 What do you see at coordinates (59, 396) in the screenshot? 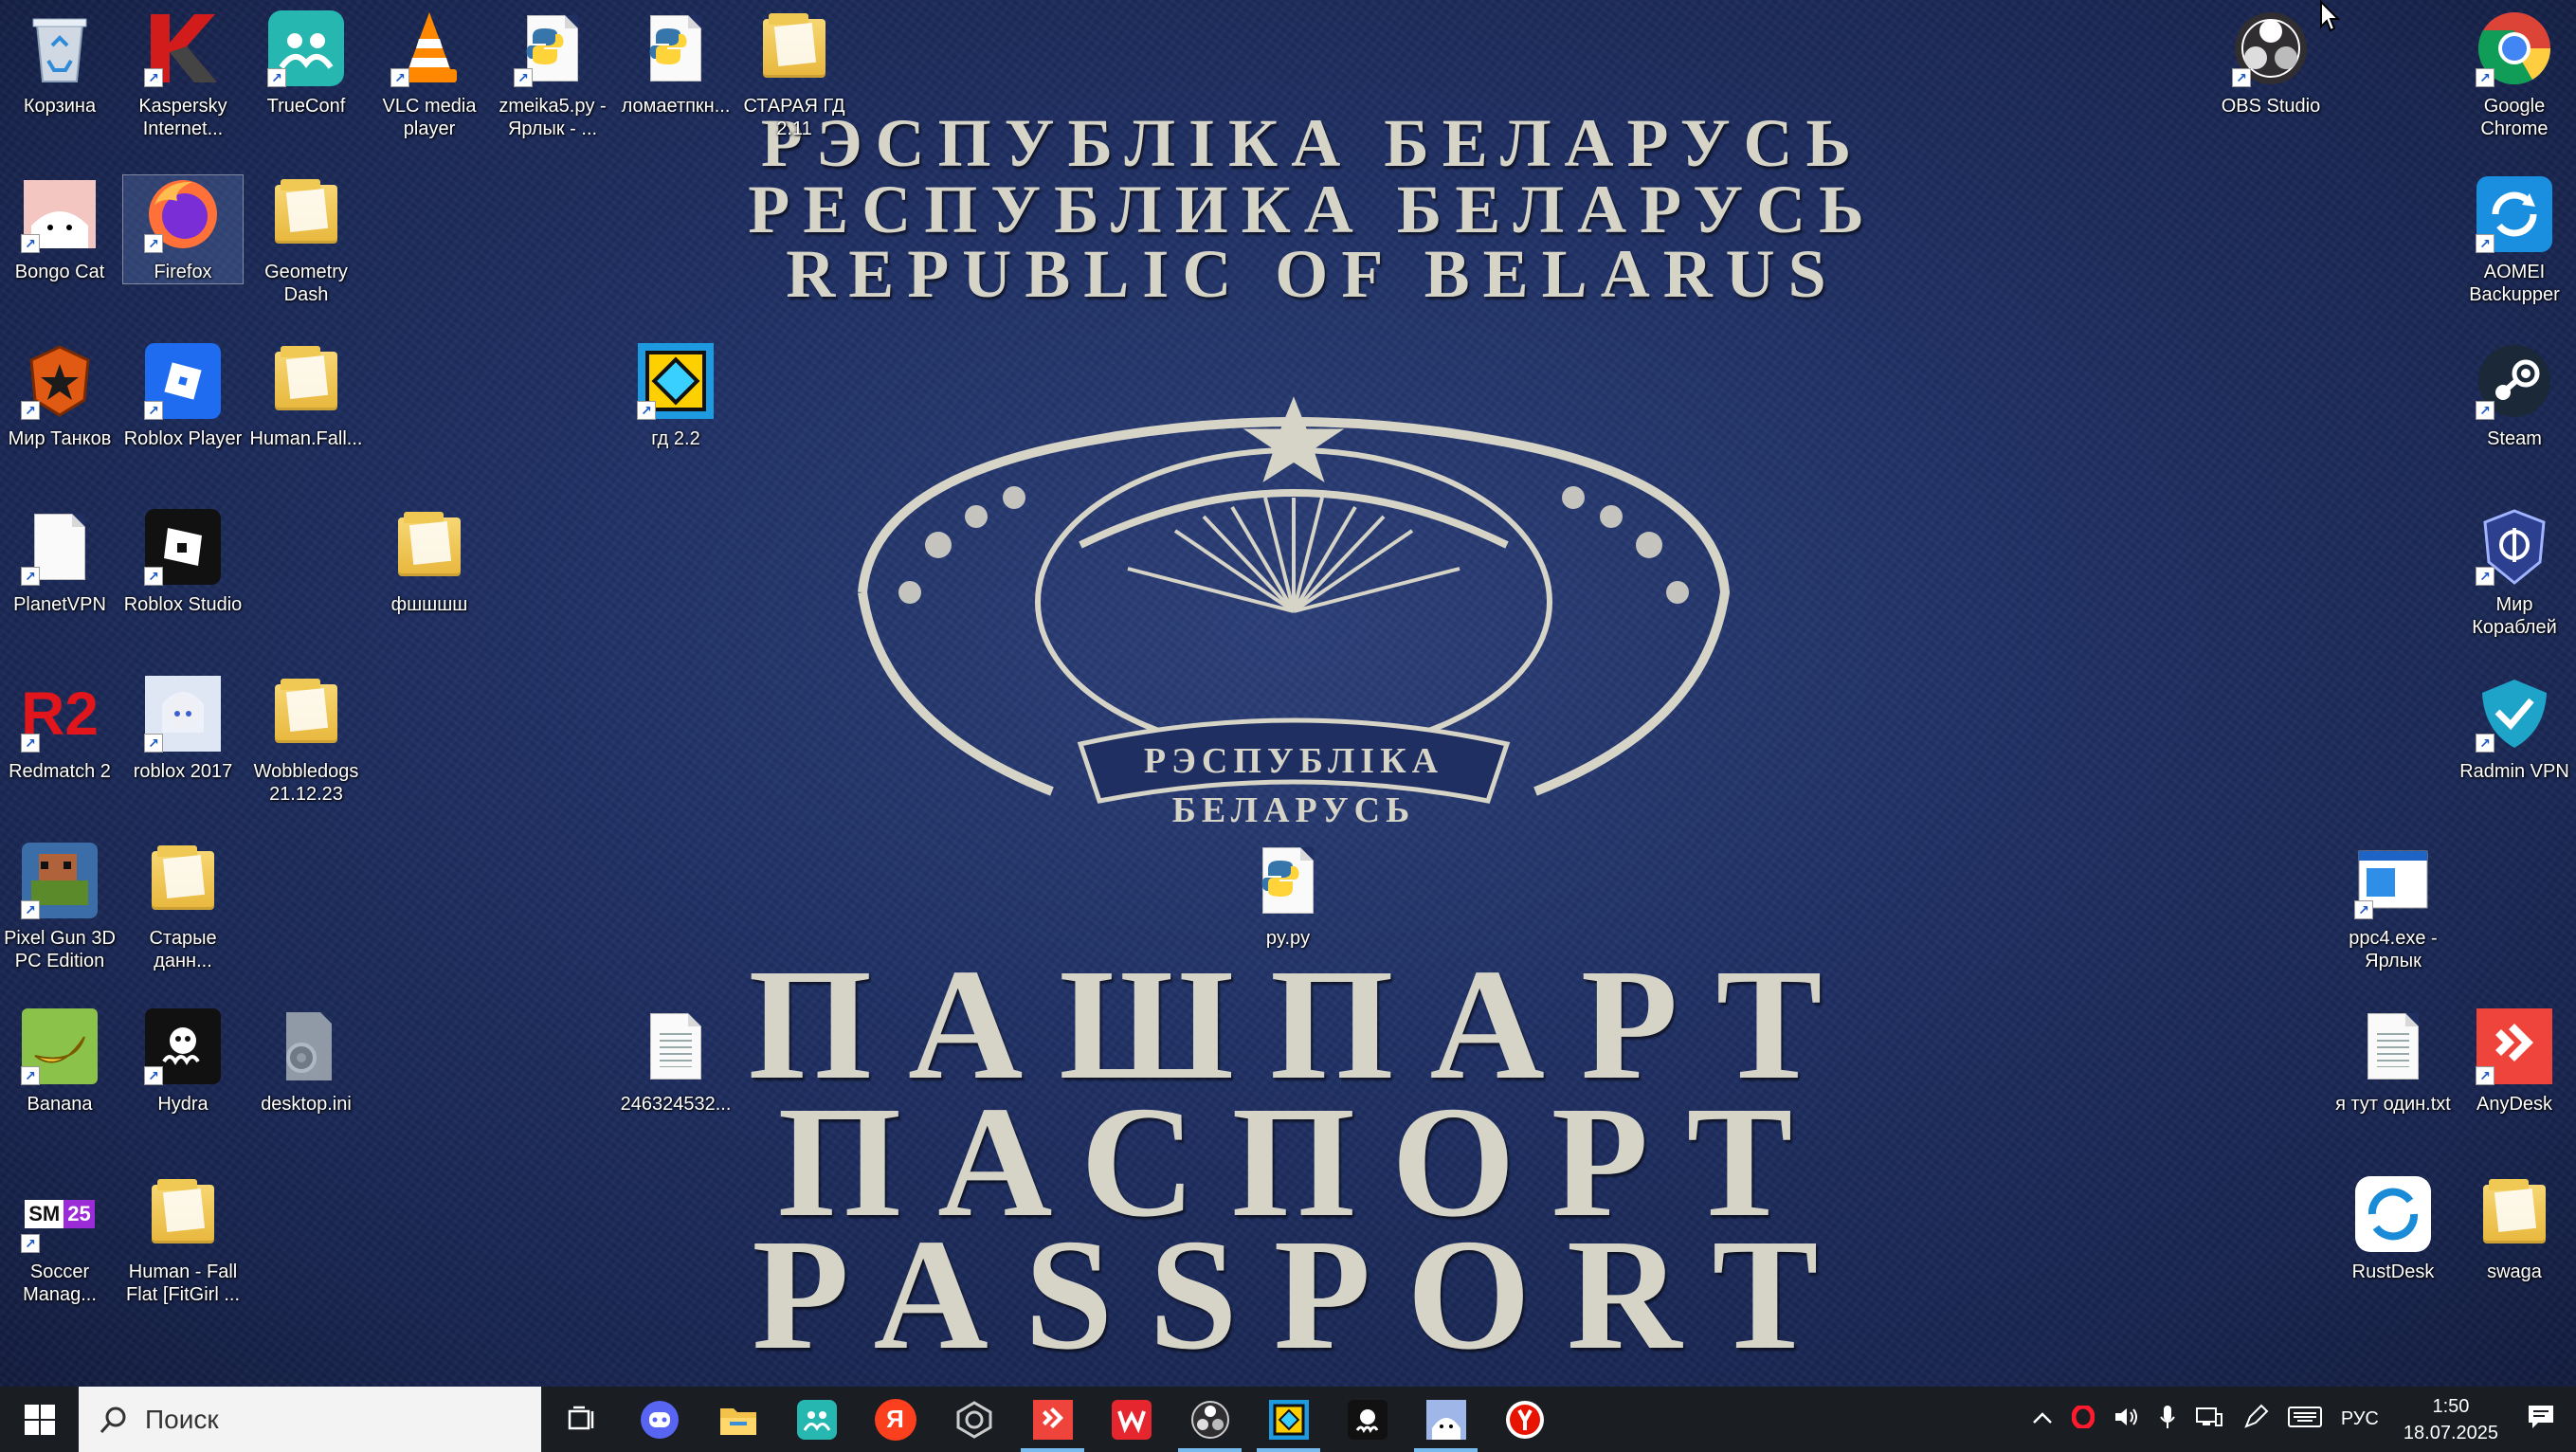
I see `desktop-icon-mir-tankov: ↗ Мир Танков` at bounding box center [59, 396].